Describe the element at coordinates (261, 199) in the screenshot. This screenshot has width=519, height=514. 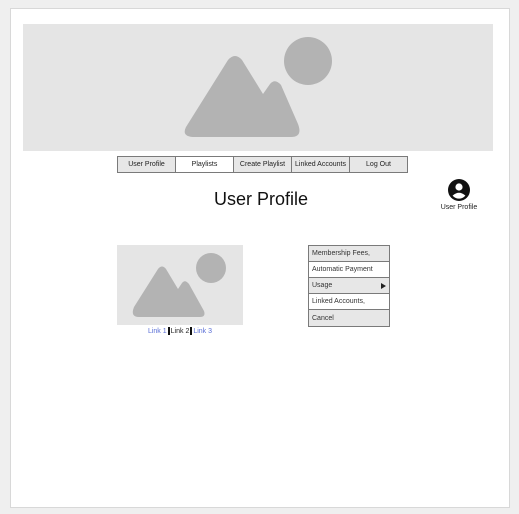
I see `page-title: User Profile` at that location.